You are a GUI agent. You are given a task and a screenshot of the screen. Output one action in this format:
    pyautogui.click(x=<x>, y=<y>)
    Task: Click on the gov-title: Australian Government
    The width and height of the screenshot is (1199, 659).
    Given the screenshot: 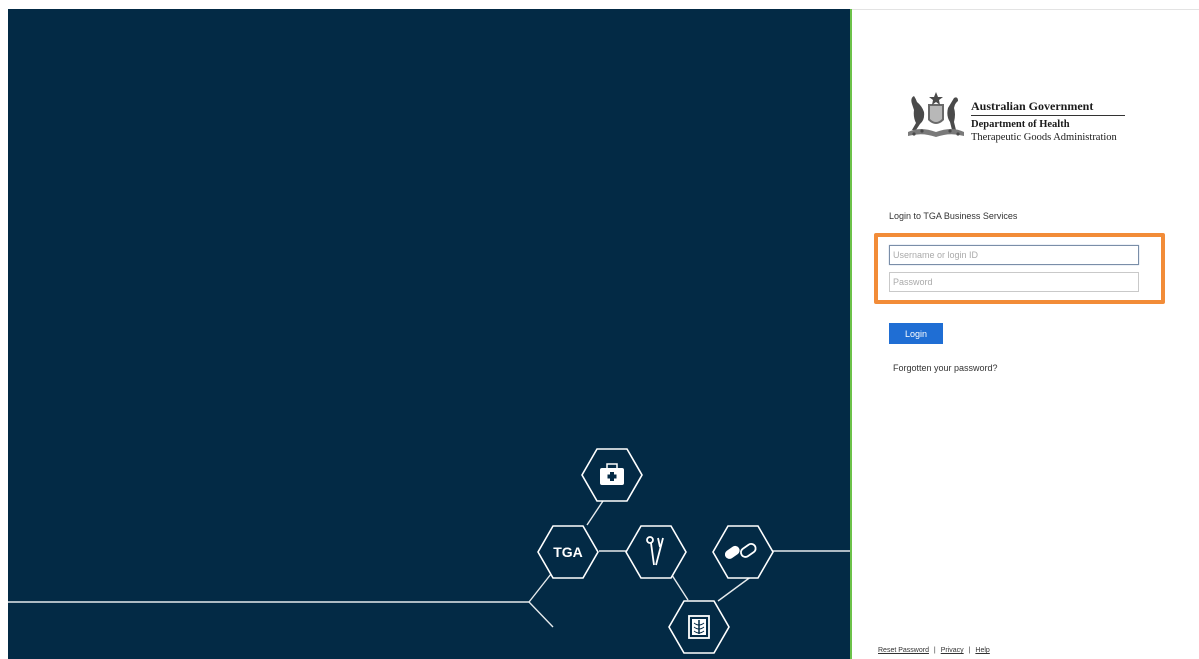 What is the action you would take?
    pyautogui.click(x=1032, y=106)
    